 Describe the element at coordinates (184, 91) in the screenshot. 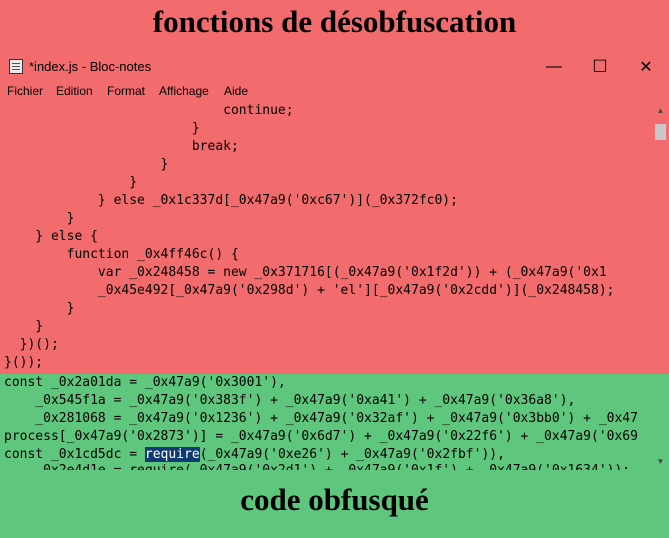

I see `menu-affichage: Affichage` at that location.